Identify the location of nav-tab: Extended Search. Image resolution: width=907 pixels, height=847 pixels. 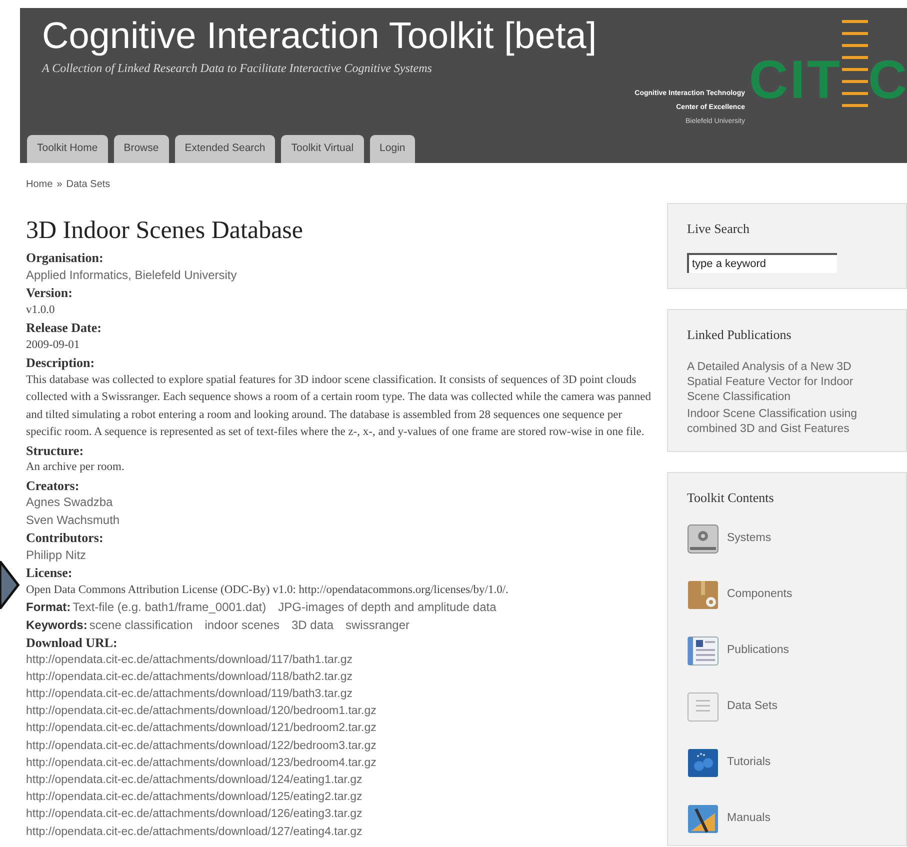
(225, 149).